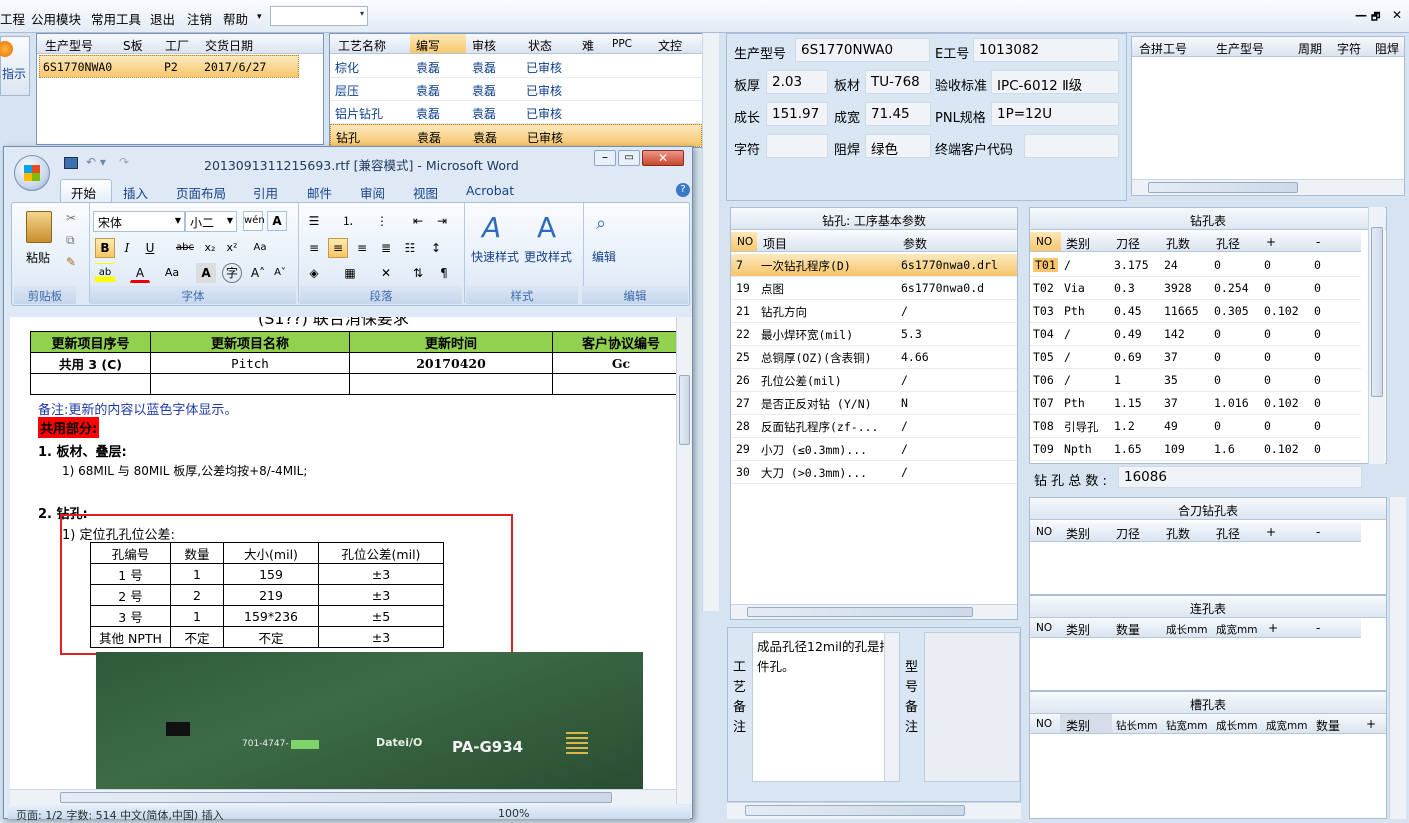  I want to click on col-reviewer: 审核, so click(484, 45).